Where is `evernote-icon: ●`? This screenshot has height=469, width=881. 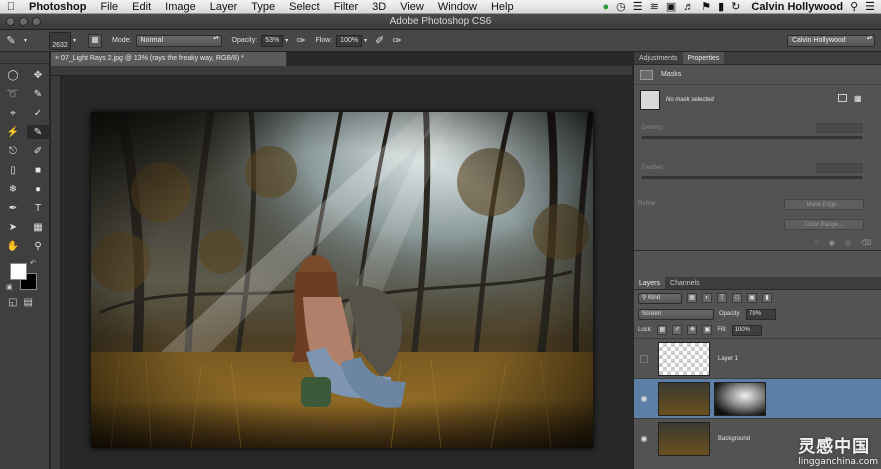
evernote-icon: ● is located at coordinates (605, 7).